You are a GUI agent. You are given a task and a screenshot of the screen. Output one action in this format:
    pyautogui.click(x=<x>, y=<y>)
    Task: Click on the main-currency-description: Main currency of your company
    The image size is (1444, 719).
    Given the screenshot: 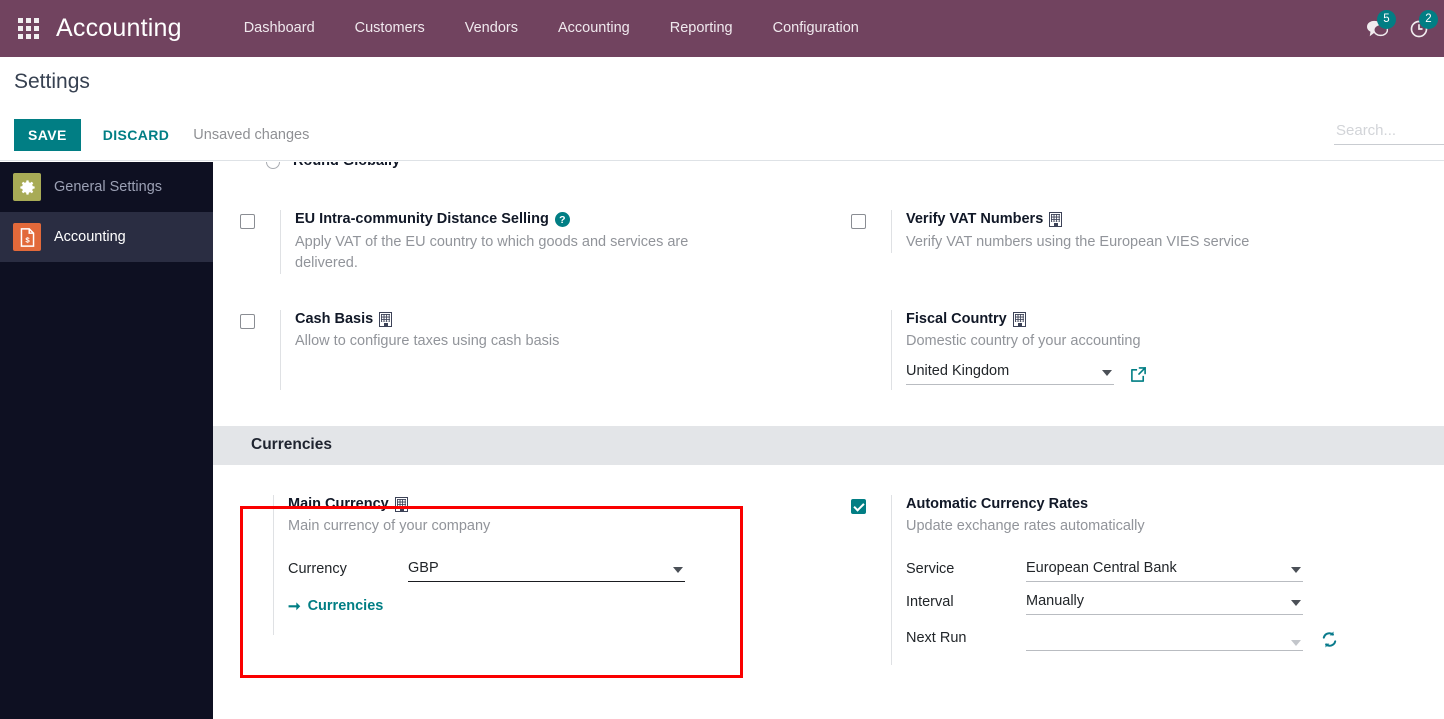 What is the action you would take?
    pyautogui.click(x=389, y=526)
    